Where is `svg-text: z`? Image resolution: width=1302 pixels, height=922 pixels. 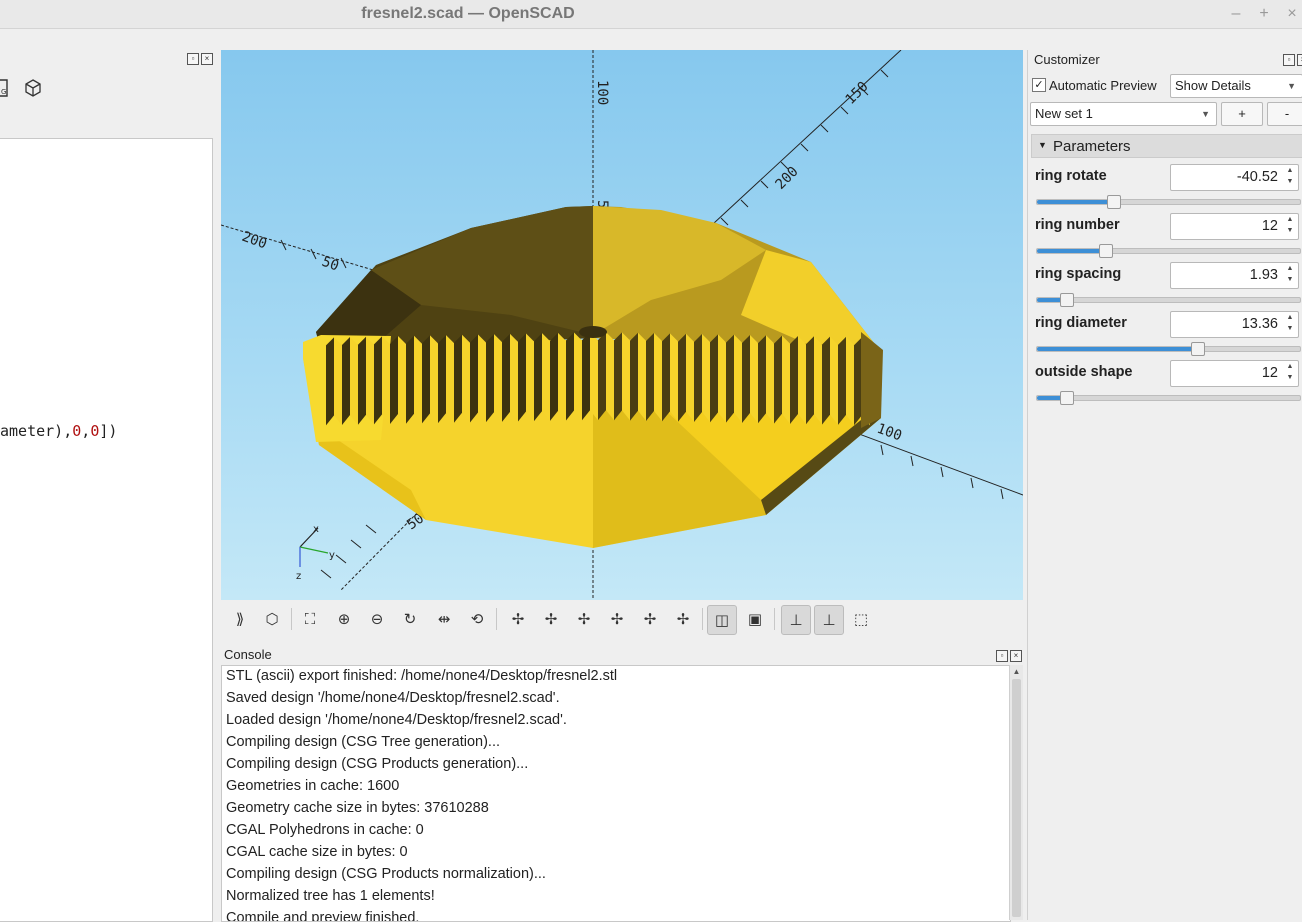
svg-text: z is located at coordinates (298, 576).